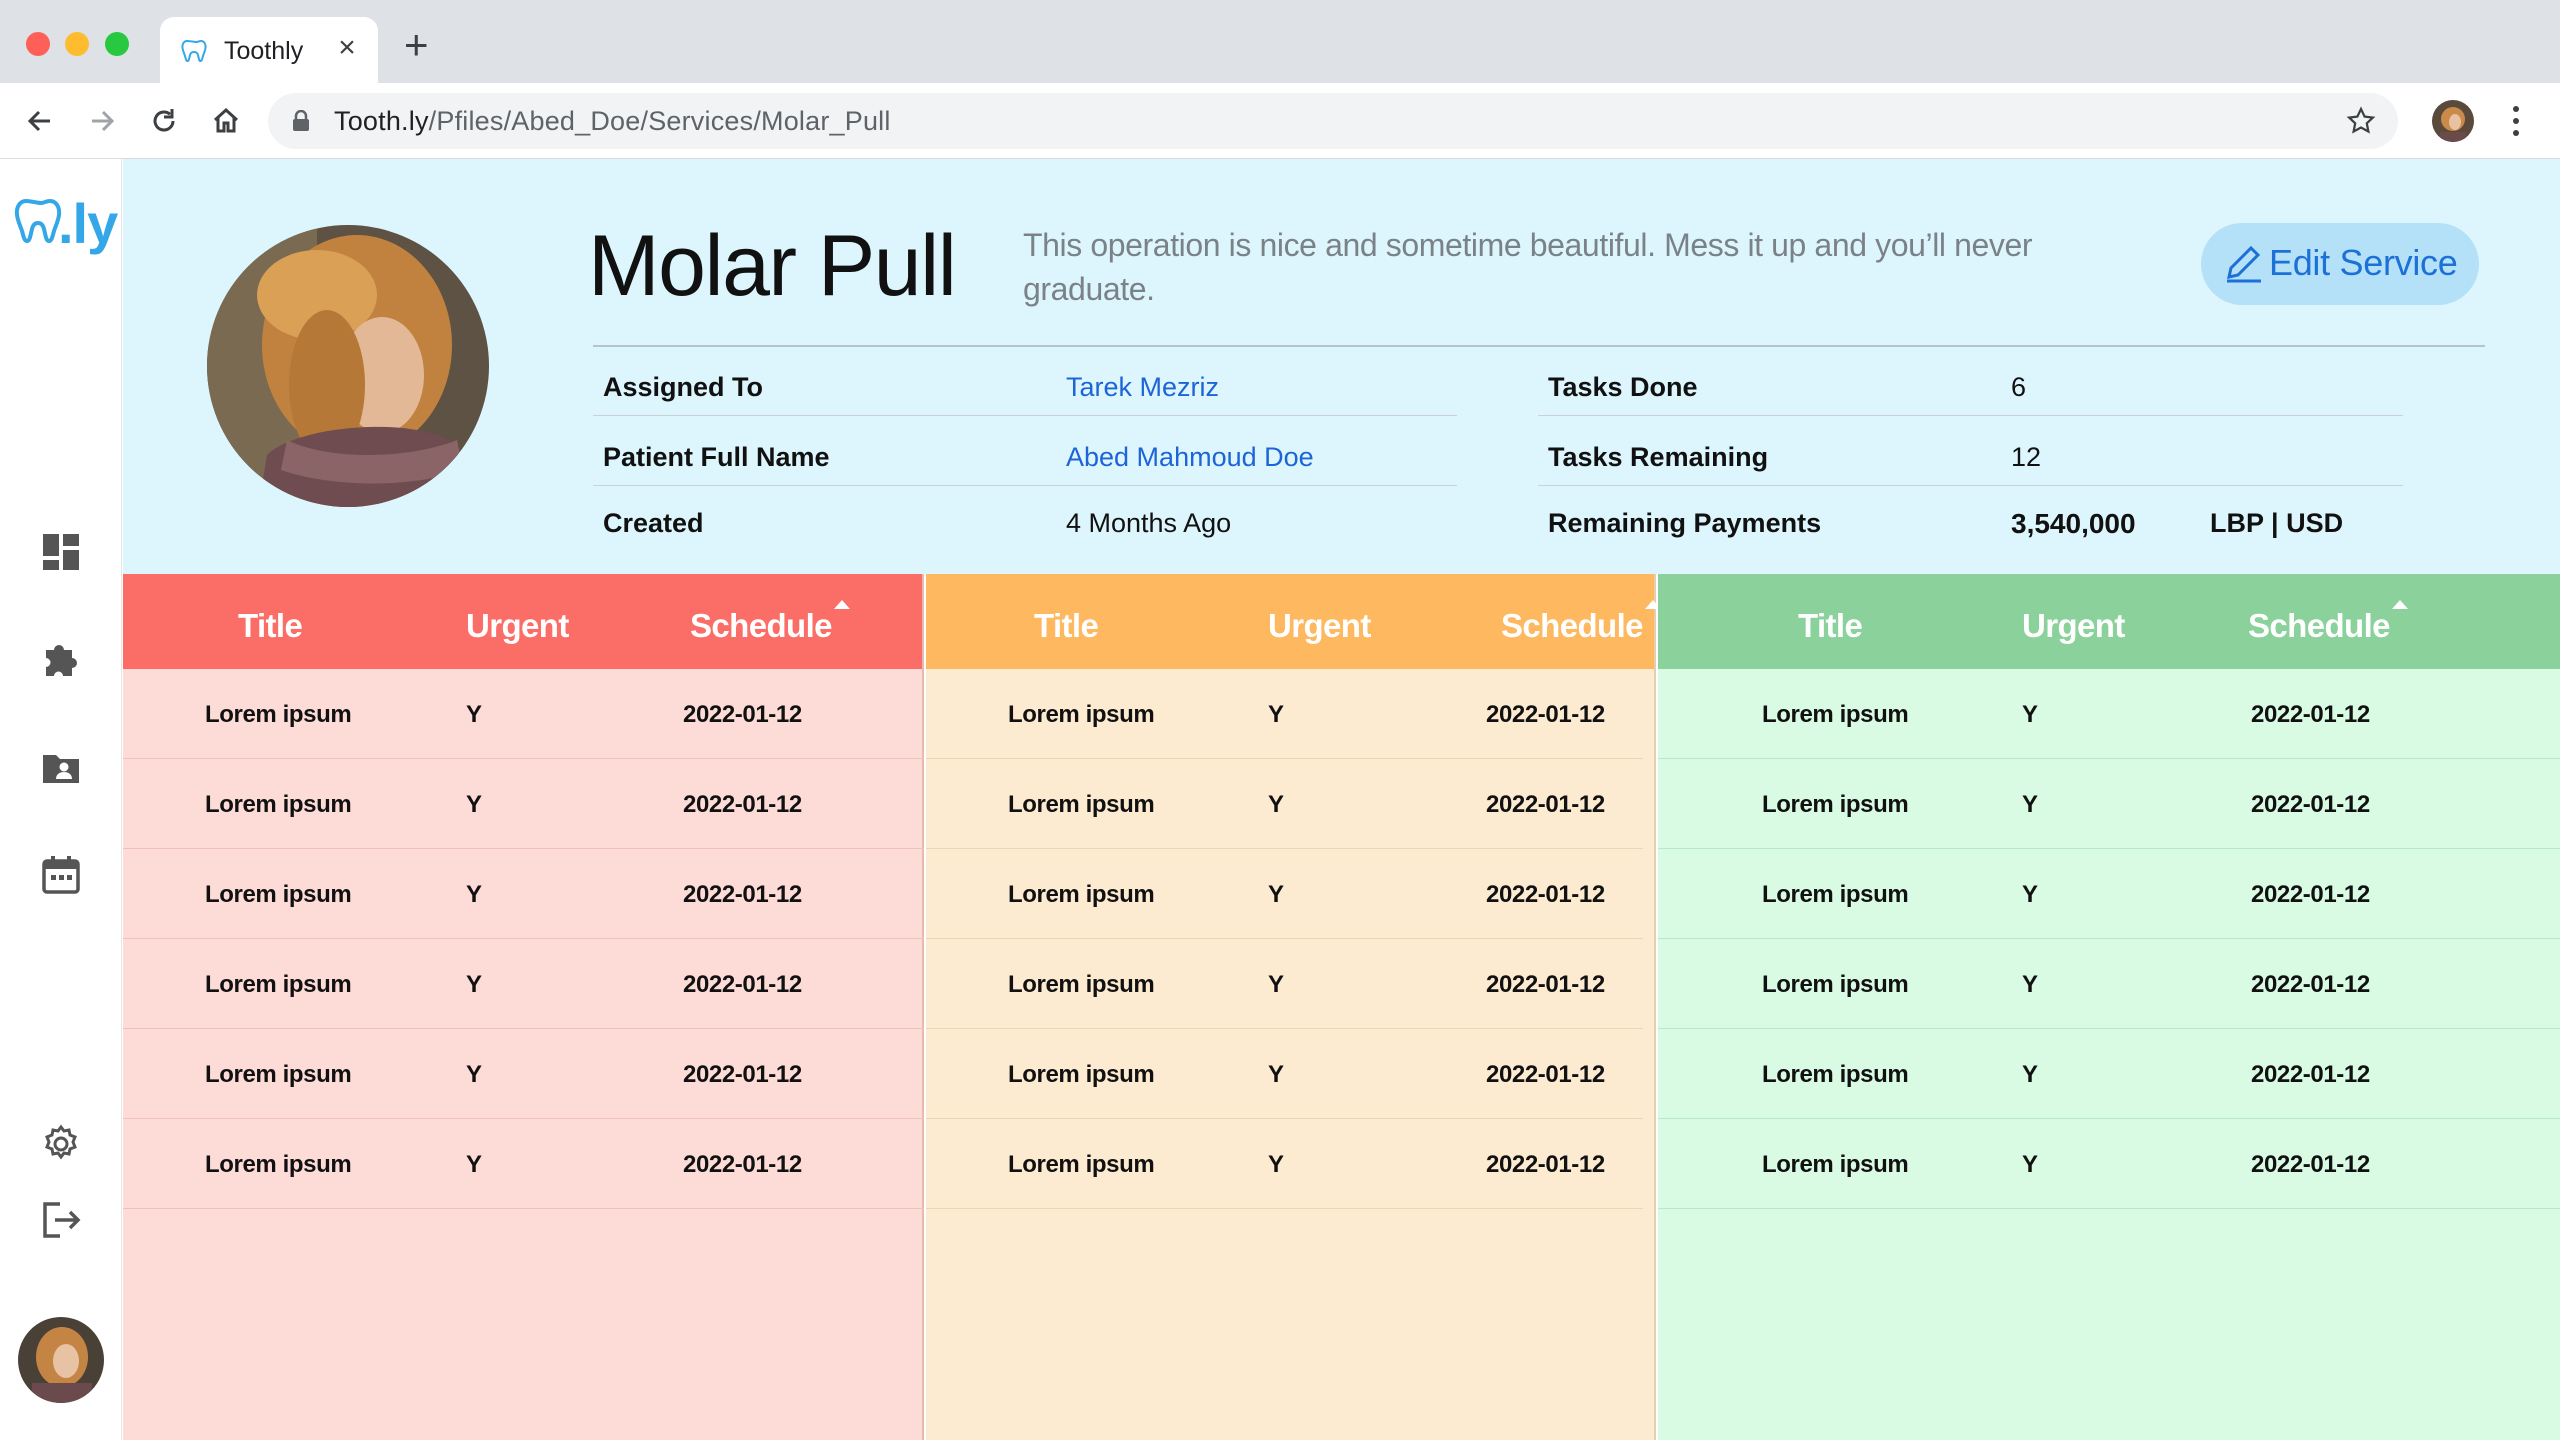  I want to click on puzzle-icon, so click(61, 659).